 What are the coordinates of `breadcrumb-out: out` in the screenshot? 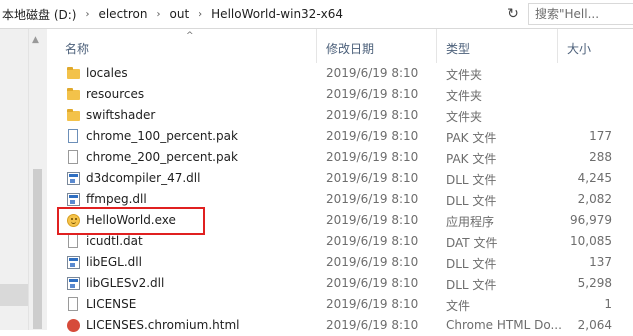 It's located at (180, 14).